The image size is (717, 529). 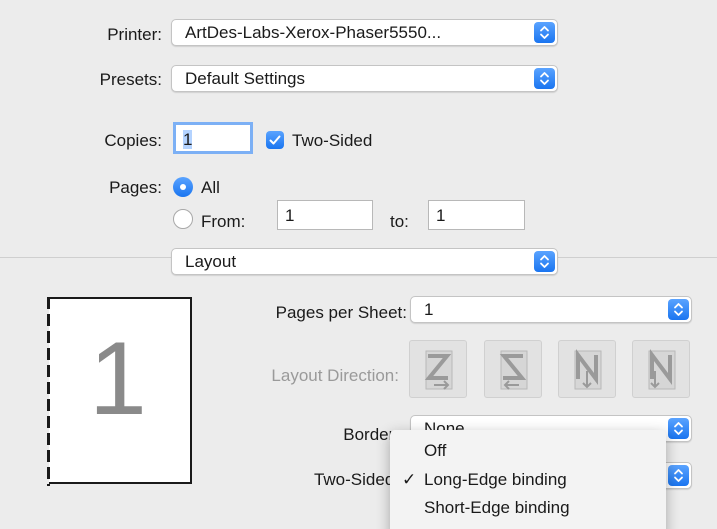 What do you see at coordinates (335, 375) in the screenshot?
I see `layout-direction-label: Layout Direction:` at bounding box center [335, 375].